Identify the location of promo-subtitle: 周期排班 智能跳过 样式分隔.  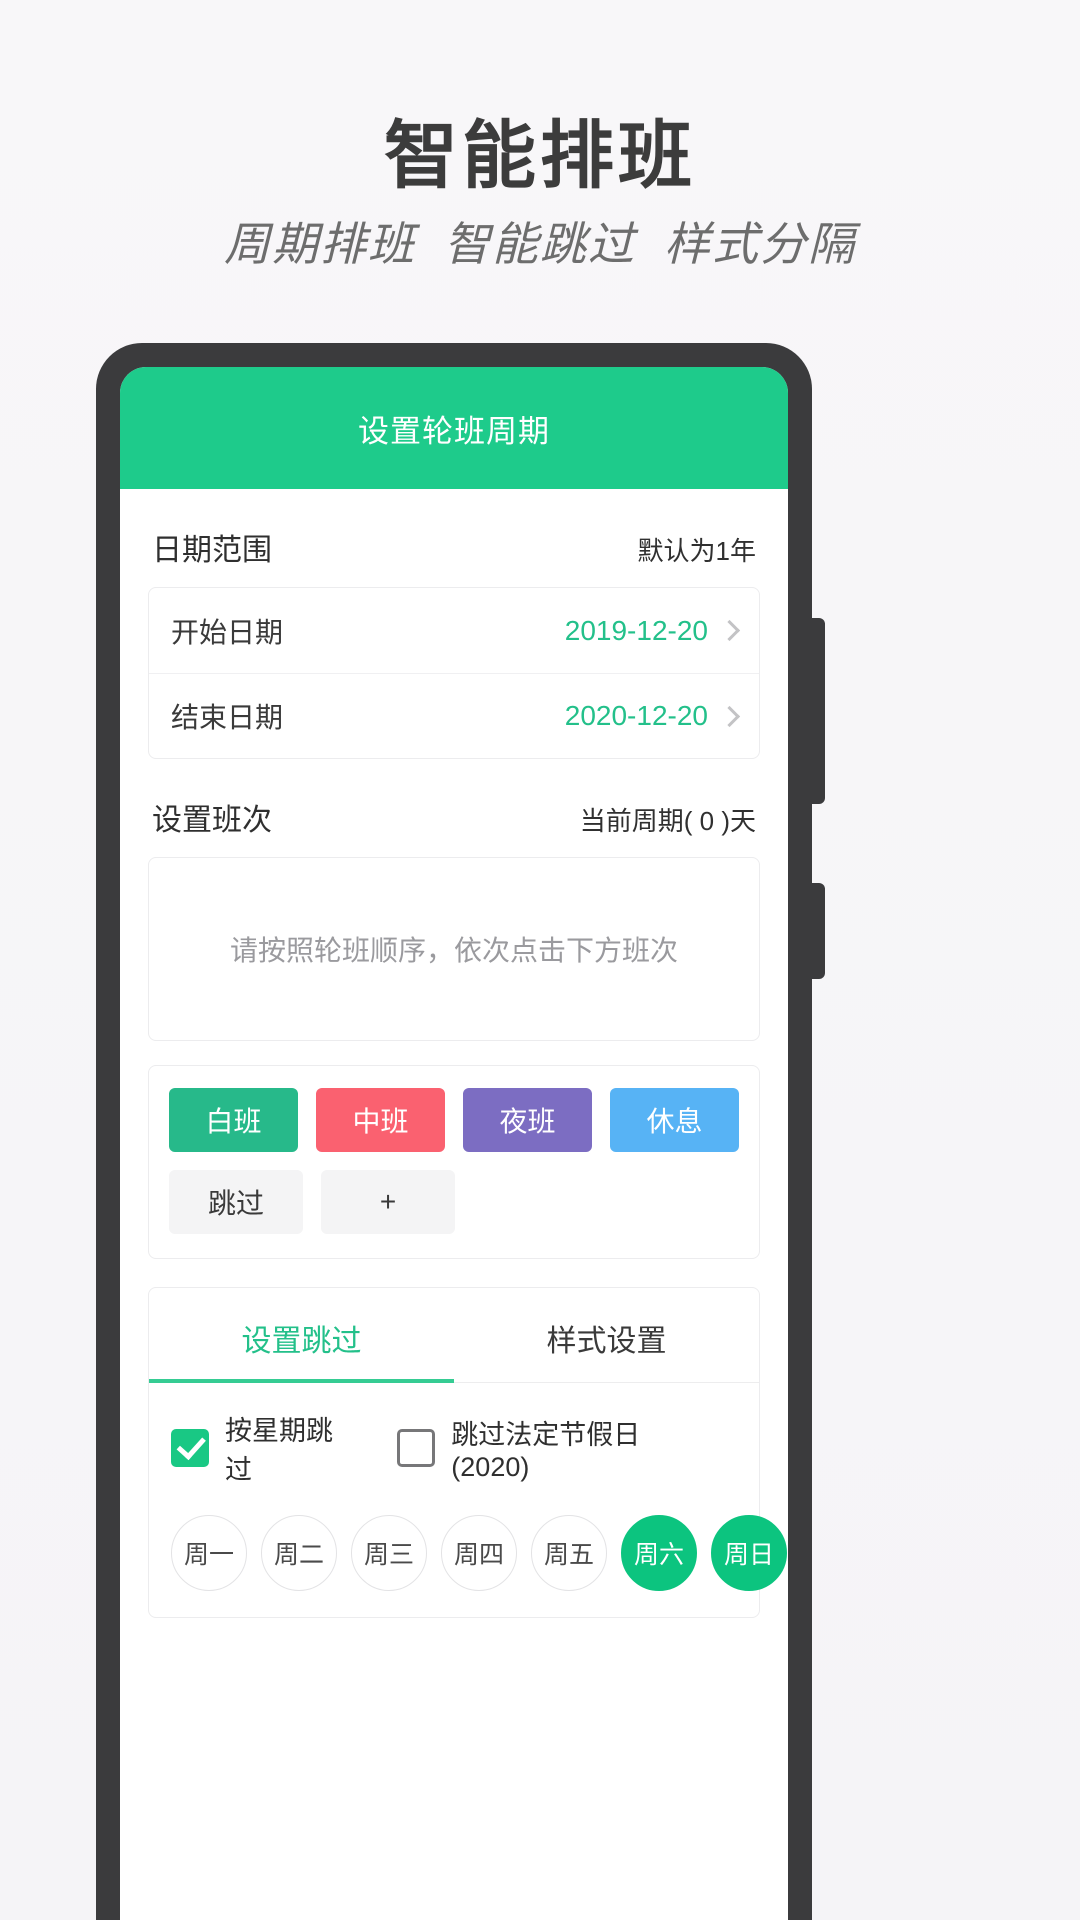
(540, 241).